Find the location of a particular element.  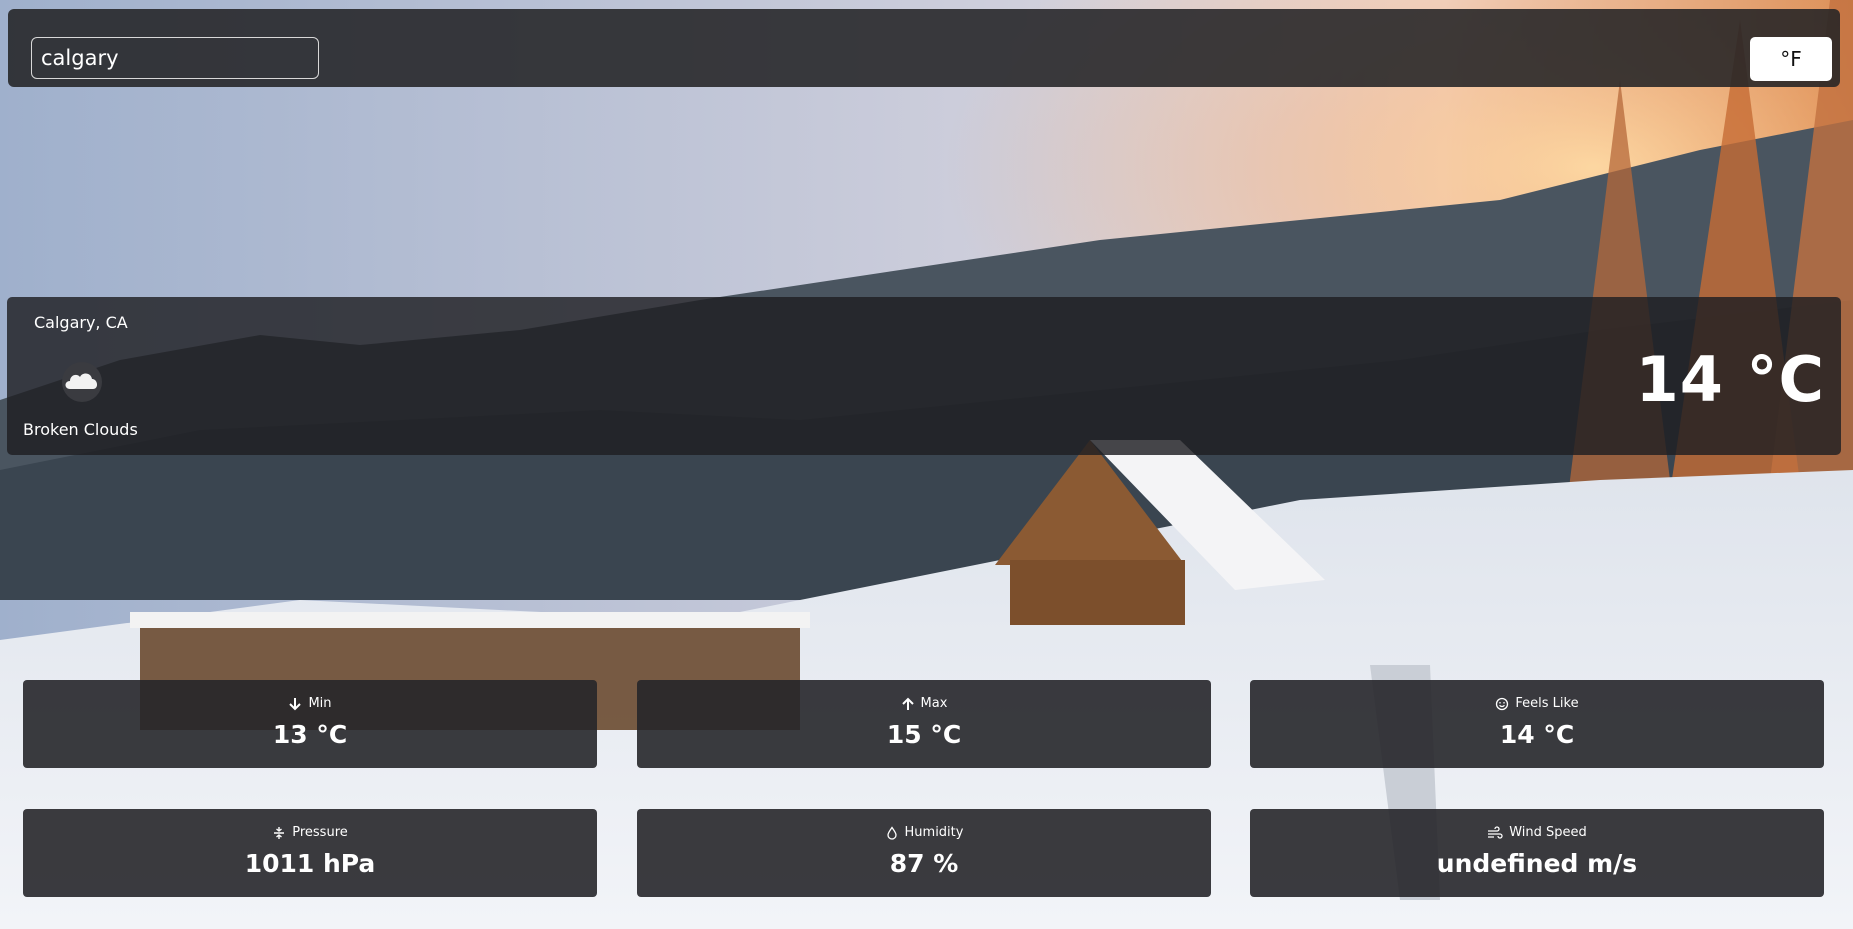

pressure-icon is located at coordinates (279, 832).